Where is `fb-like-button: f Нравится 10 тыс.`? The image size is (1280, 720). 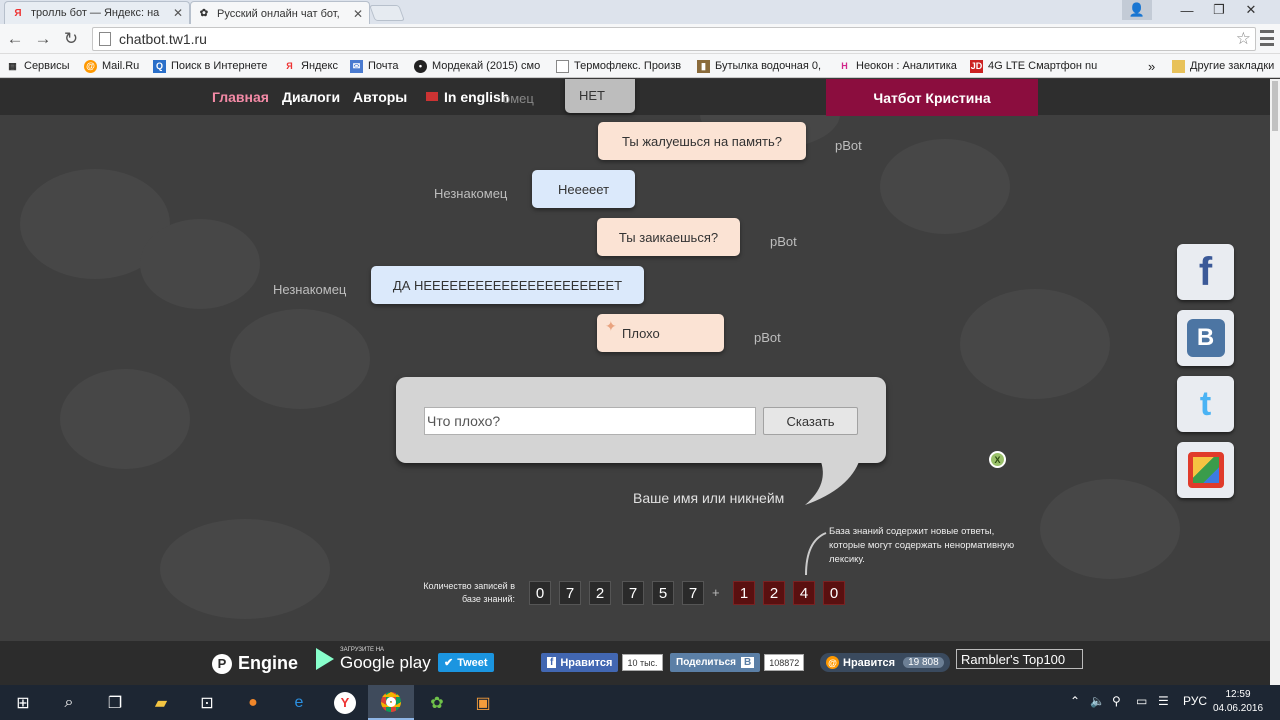
fb-like-button: f Нравится 10 тыс. is located at coordinates (602, 662).